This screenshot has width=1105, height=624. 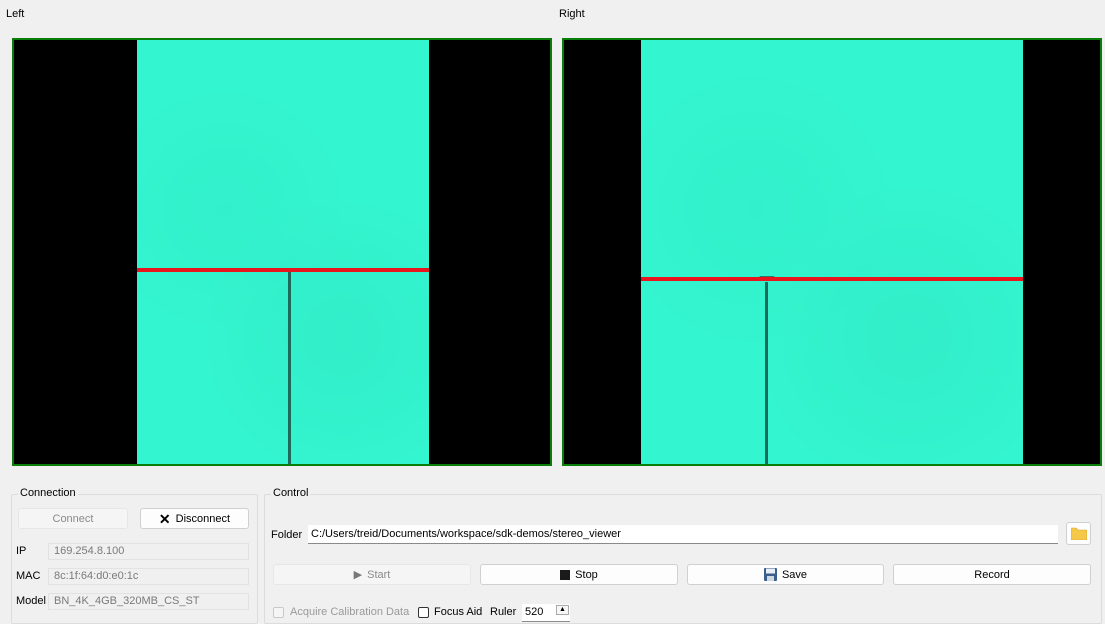 I want to click on connection-group-title: Connection, so click(x=48, y=493).